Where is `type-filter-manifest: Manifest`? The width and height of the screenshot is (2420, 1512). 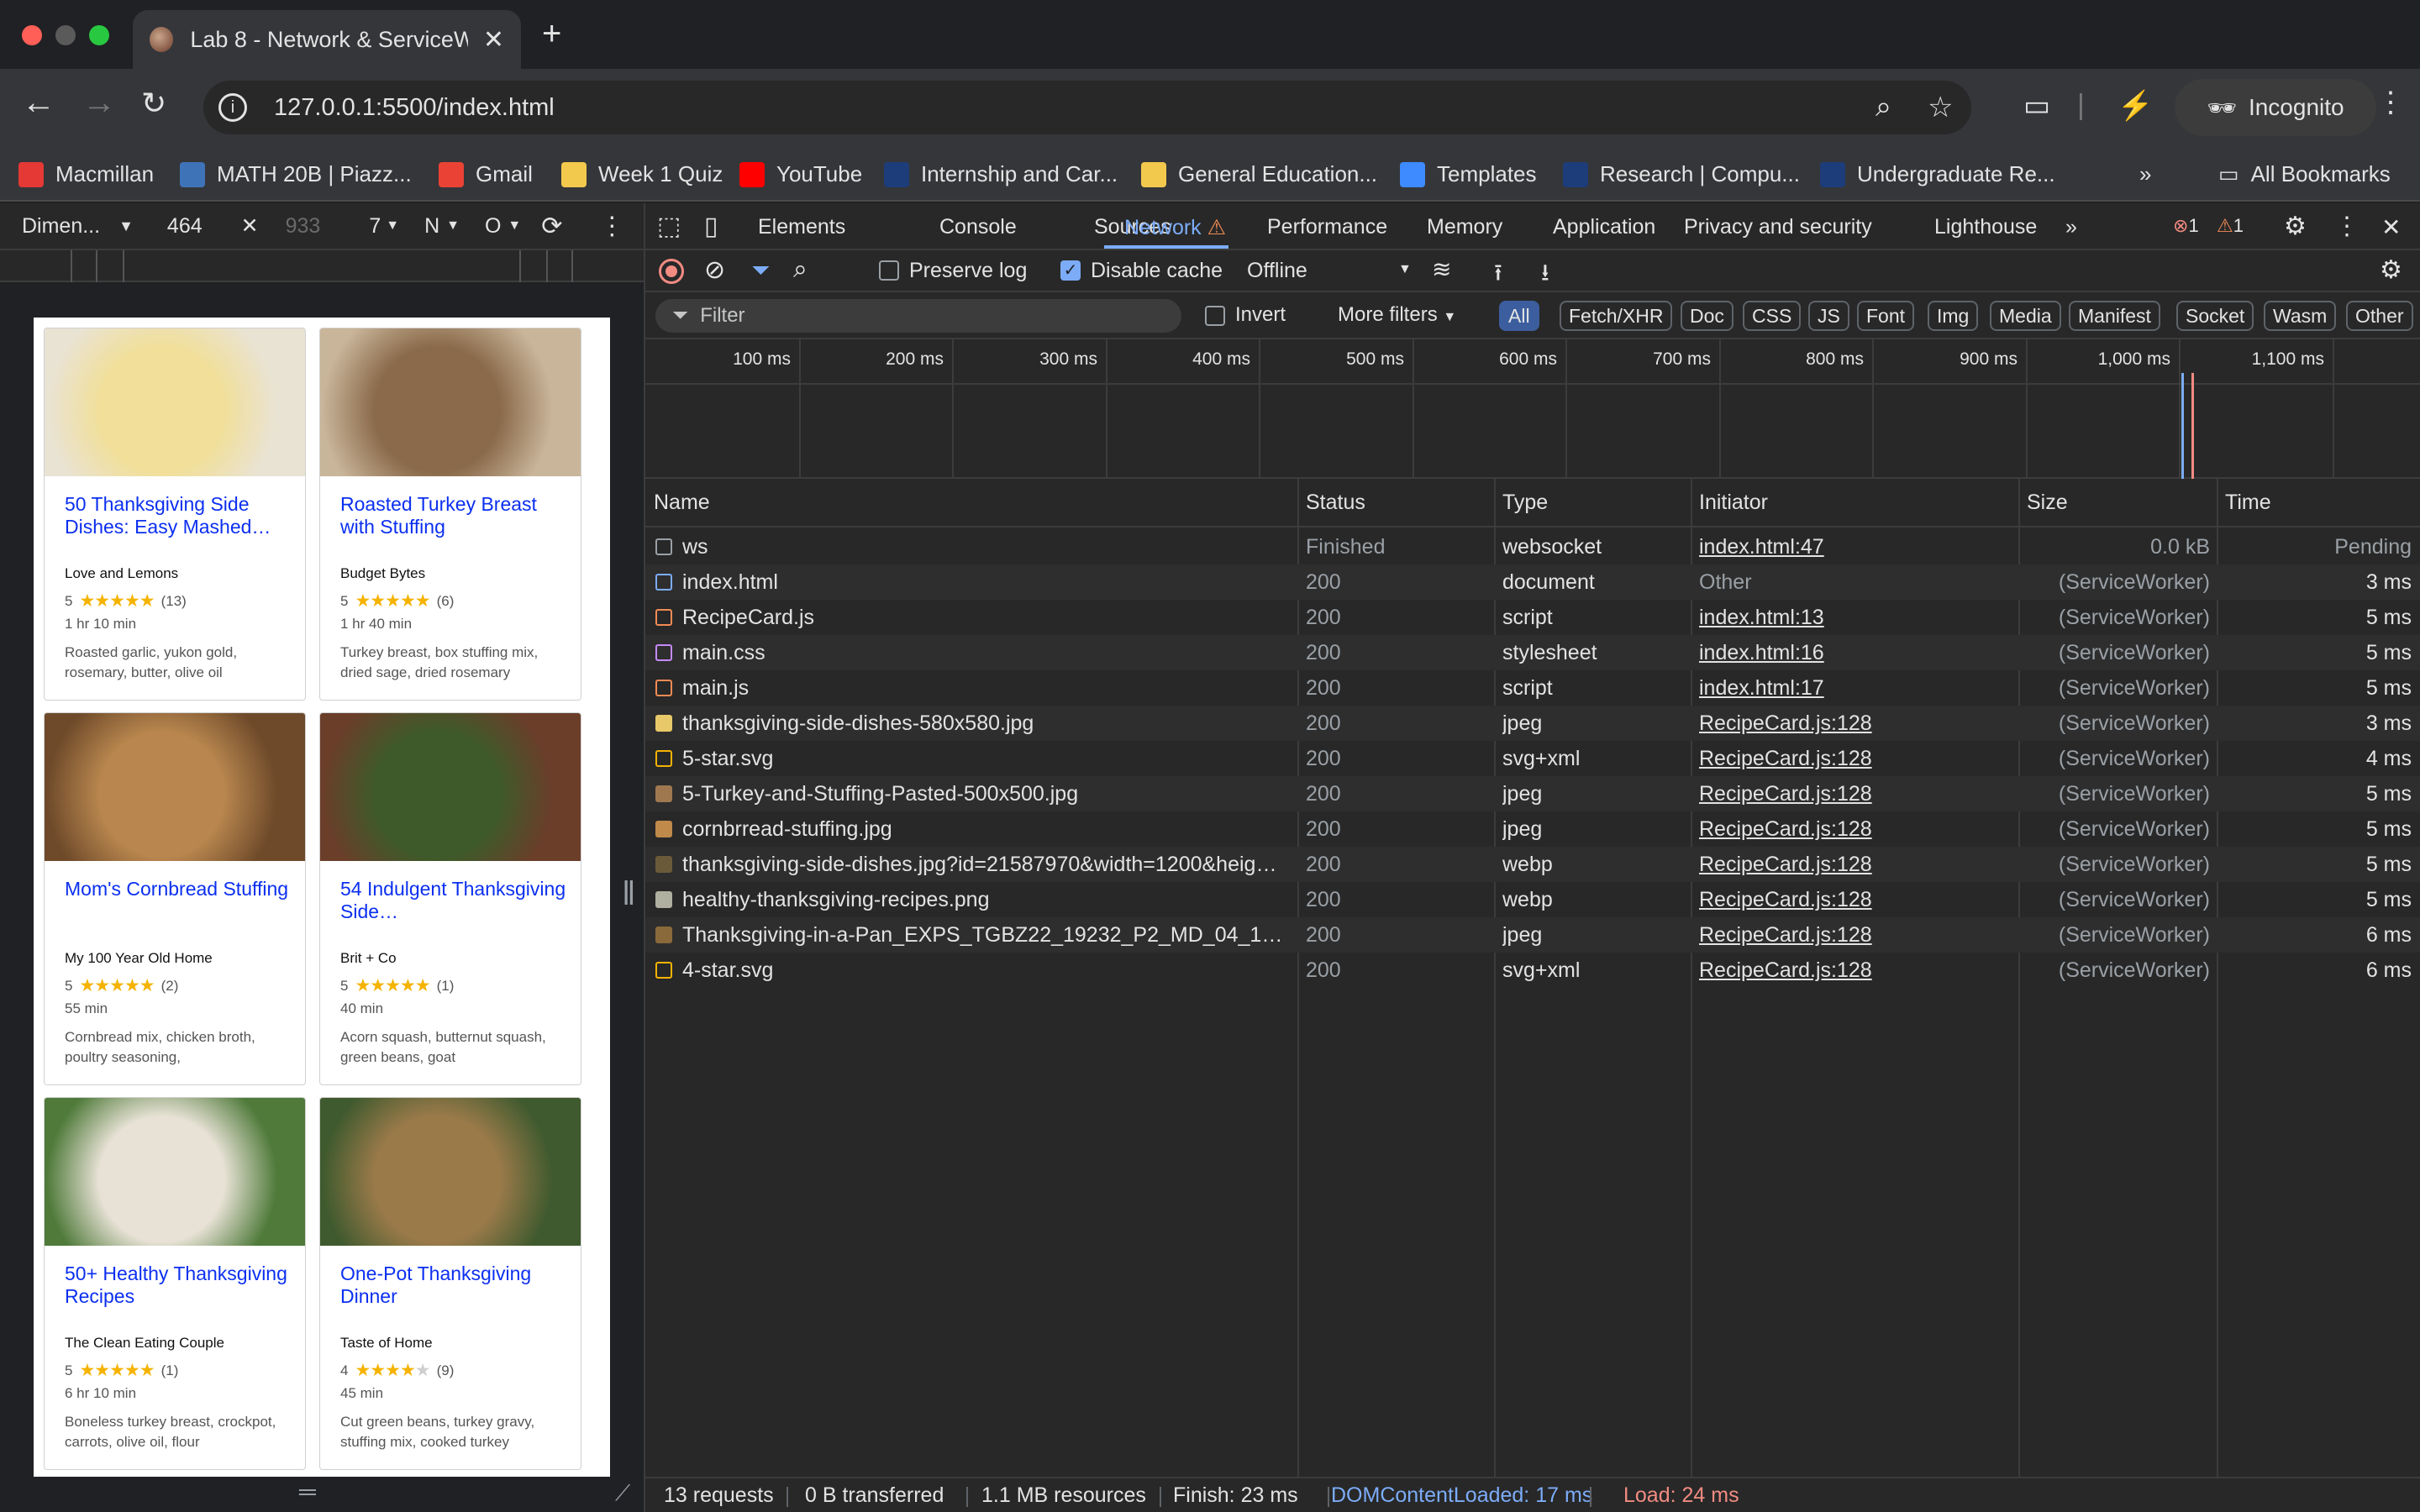 type-filter-manifest: Manifest is located at coordinates (2114, 316).